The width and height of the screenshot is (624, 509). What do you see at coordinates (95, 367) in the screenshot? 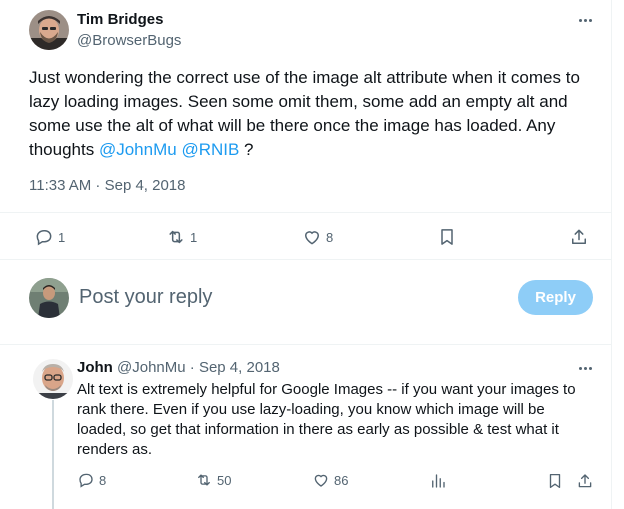
I see `reply-author-name: John` at bounding box center [95, 367].